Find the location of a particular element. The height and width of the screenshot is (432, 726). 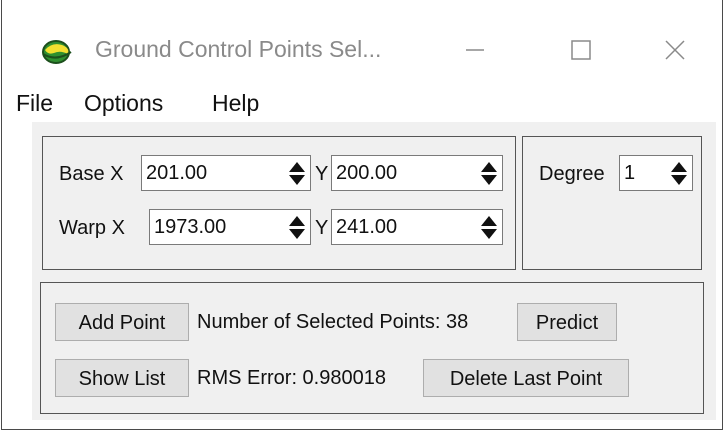

menu-options: Options is located at coordinates (123, 103).